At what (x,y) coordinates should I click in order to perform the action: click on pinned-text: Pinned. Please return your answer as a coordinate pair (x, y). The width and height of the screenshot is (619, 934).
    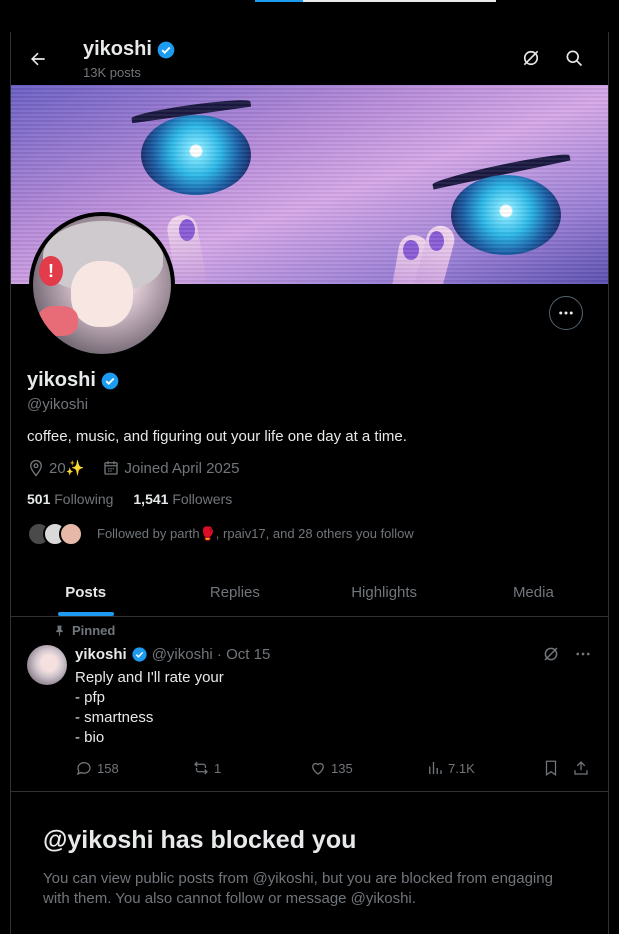
    Looking at the image, I should click on (94, 630).